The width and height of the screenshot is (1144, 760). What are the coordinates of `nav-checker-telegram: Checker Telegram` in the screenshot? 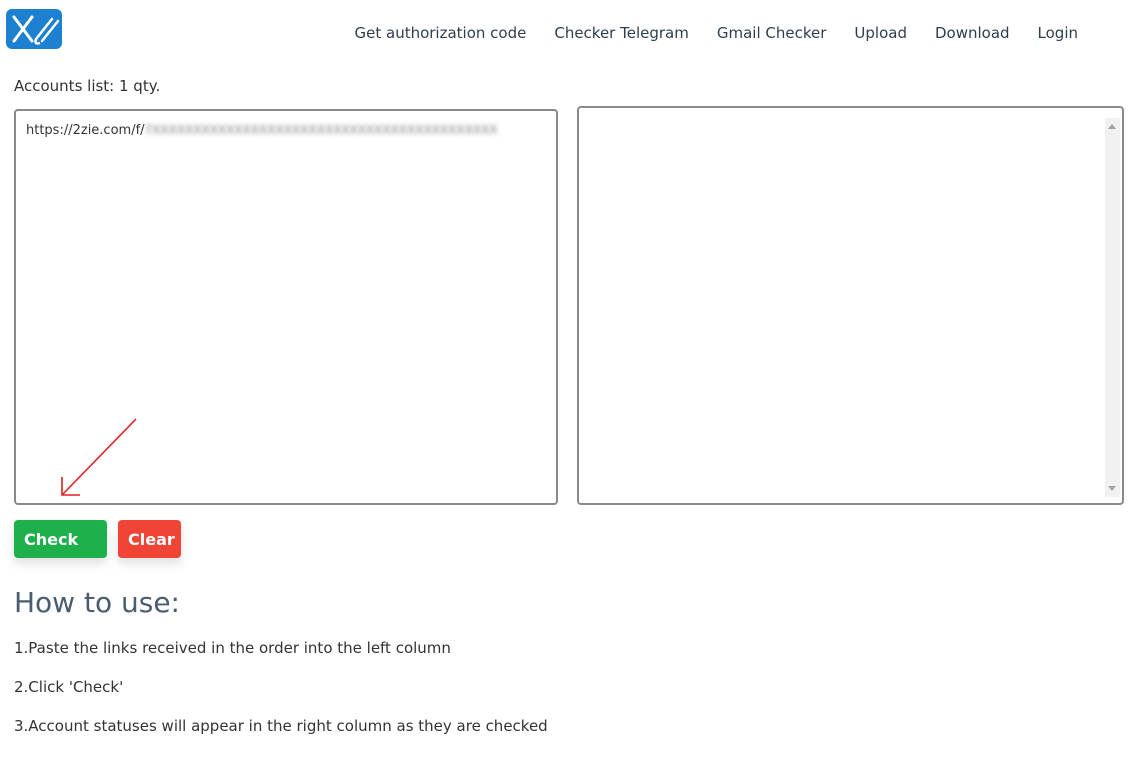 It's located at (621, 33).